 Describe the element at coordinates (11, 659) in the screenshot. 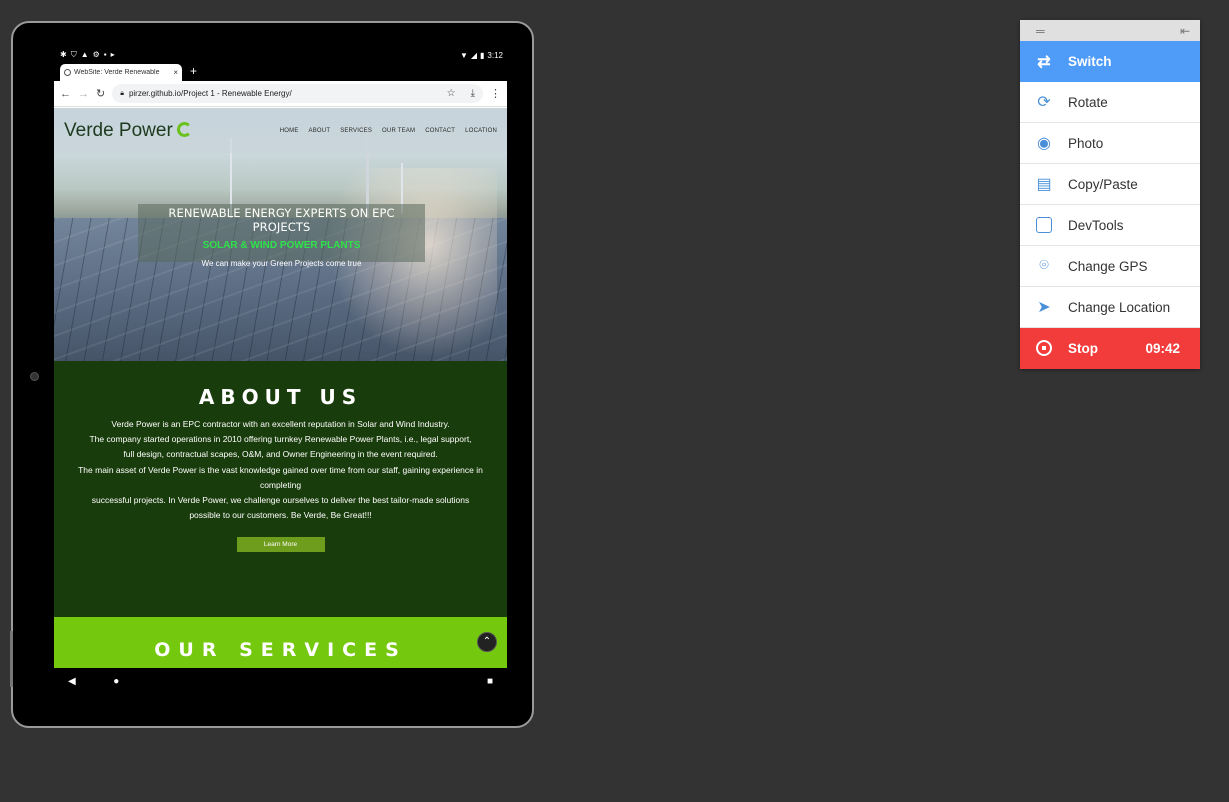

I see `tablet-side-button` at that location.